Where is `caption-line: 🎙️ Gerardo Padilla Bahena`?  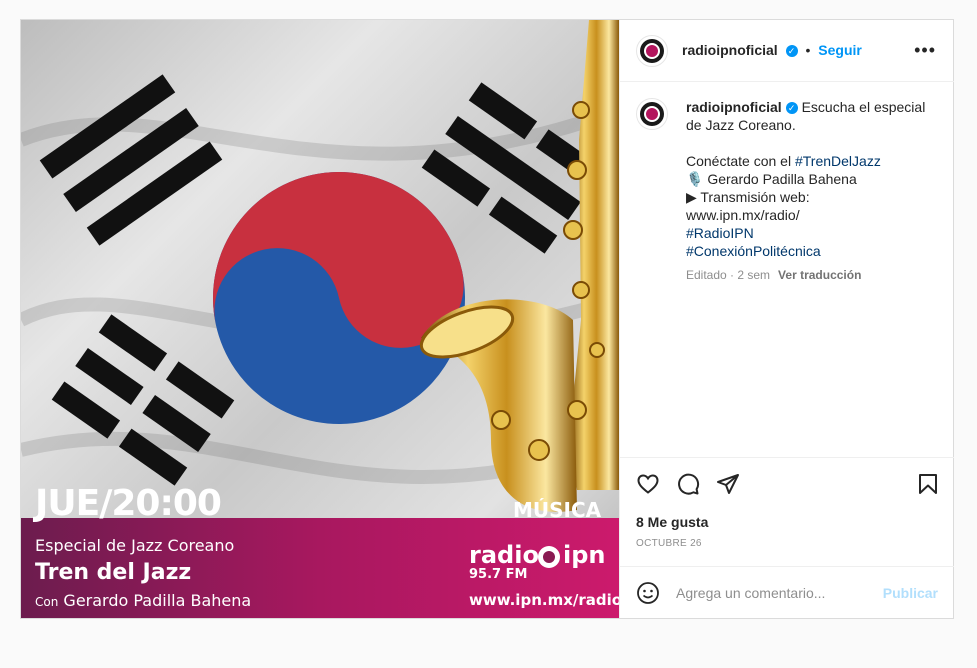 caption-line: 🎙️ Gerardo Padilla Bahena is located at coordinates (771, 179).